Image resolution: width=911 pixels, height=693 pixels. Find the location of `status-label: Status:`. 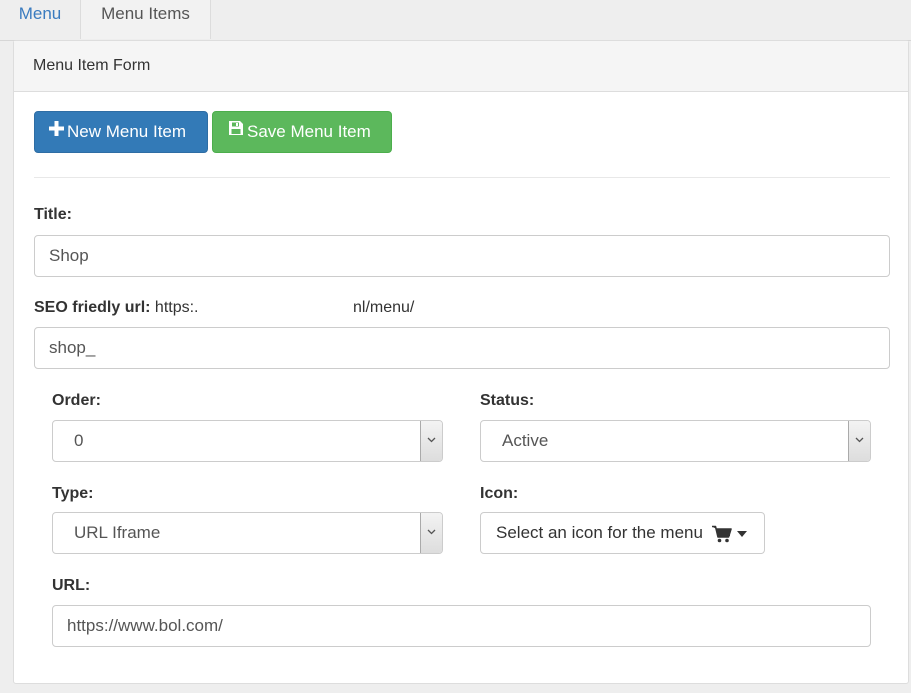

status-label: Status: is located at coordinates (507, 400).